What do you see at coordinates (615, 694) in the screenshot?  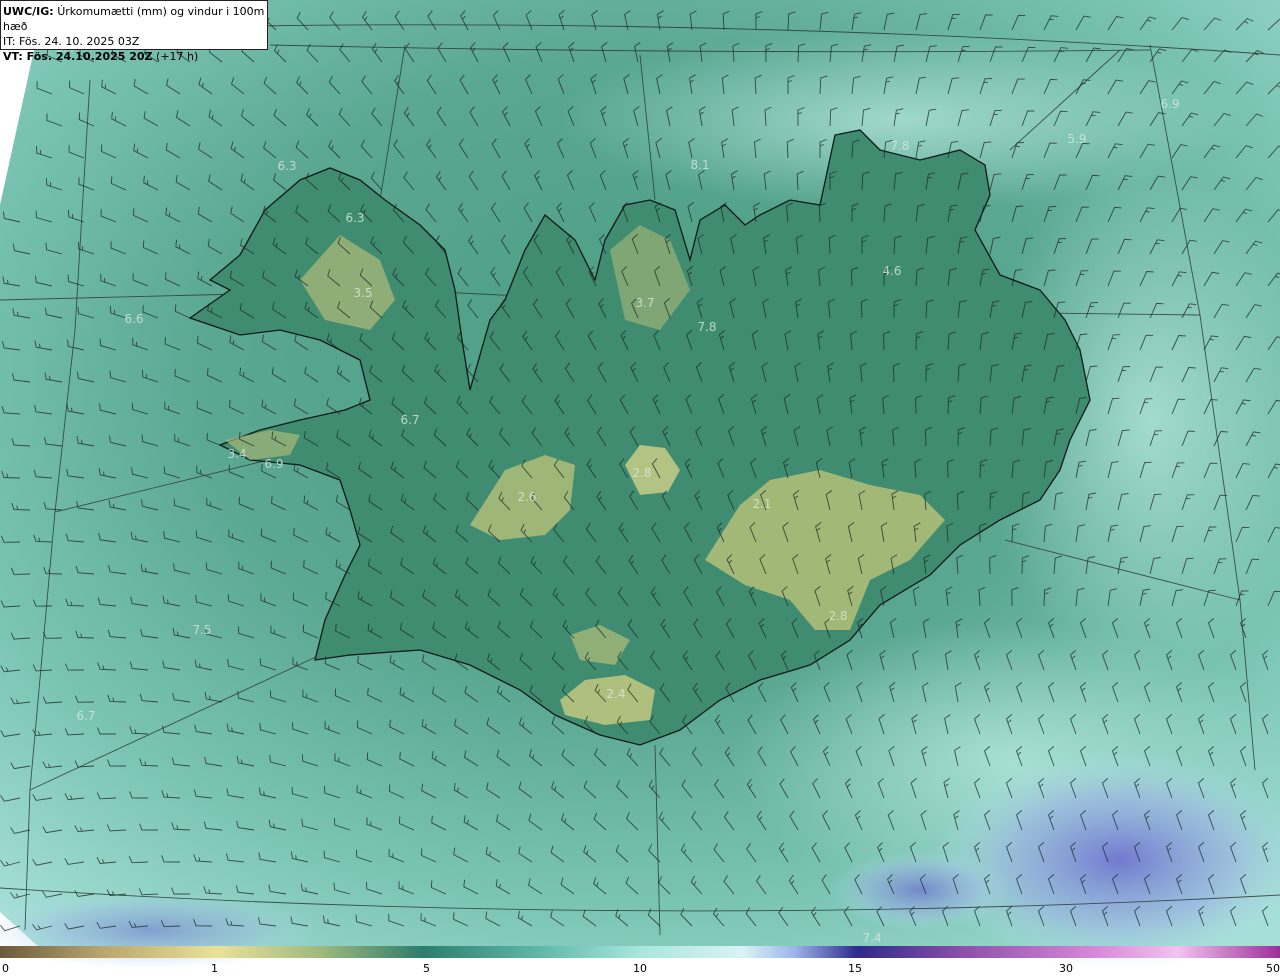 I see `precip-value-label: 2.4` at bounding box center [615, 694].